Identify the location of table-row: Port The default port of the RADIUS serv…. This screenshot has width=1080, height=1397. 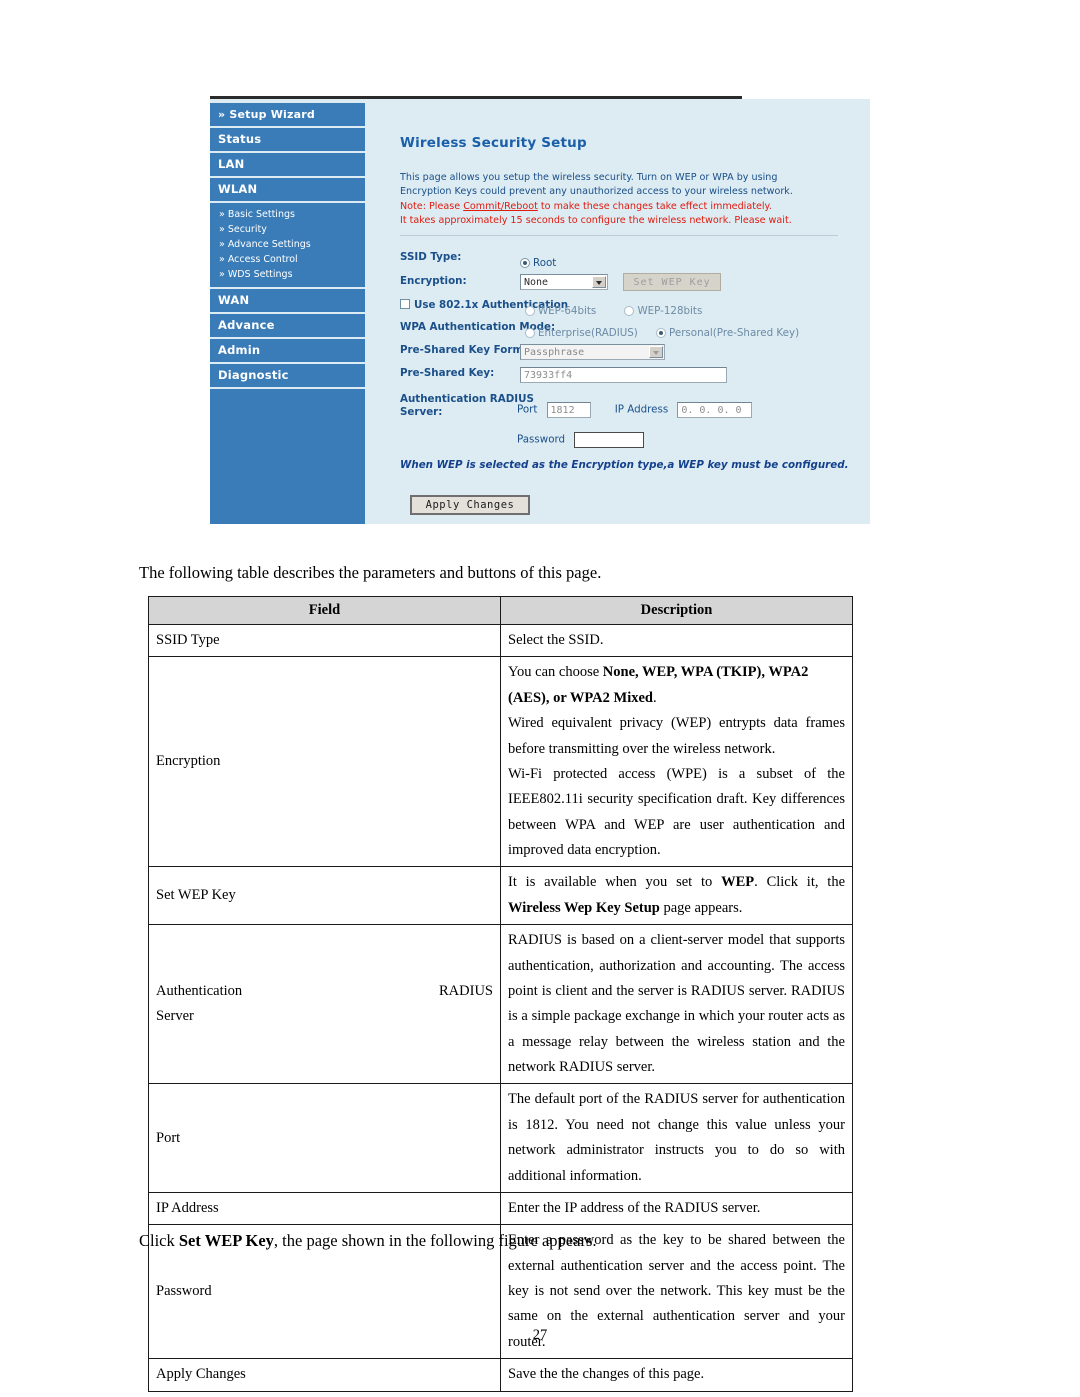
(500, 1138).